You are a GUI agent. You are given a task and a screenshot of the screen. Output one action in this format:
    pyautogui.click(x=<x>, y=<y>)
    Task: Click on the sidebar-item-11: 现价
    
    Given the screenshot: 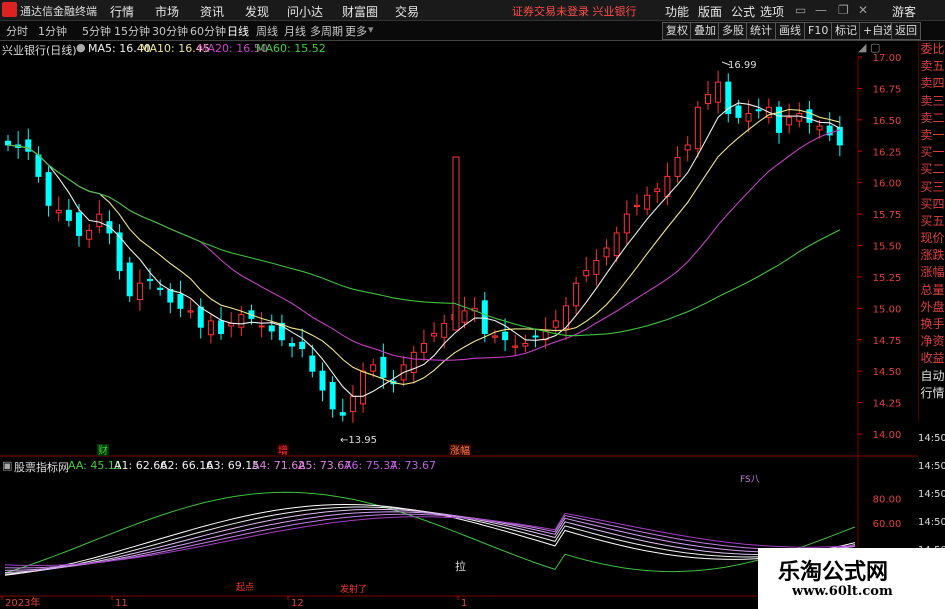 What is the action you would take?
    pyautogui.click(x=932, y=238)
    